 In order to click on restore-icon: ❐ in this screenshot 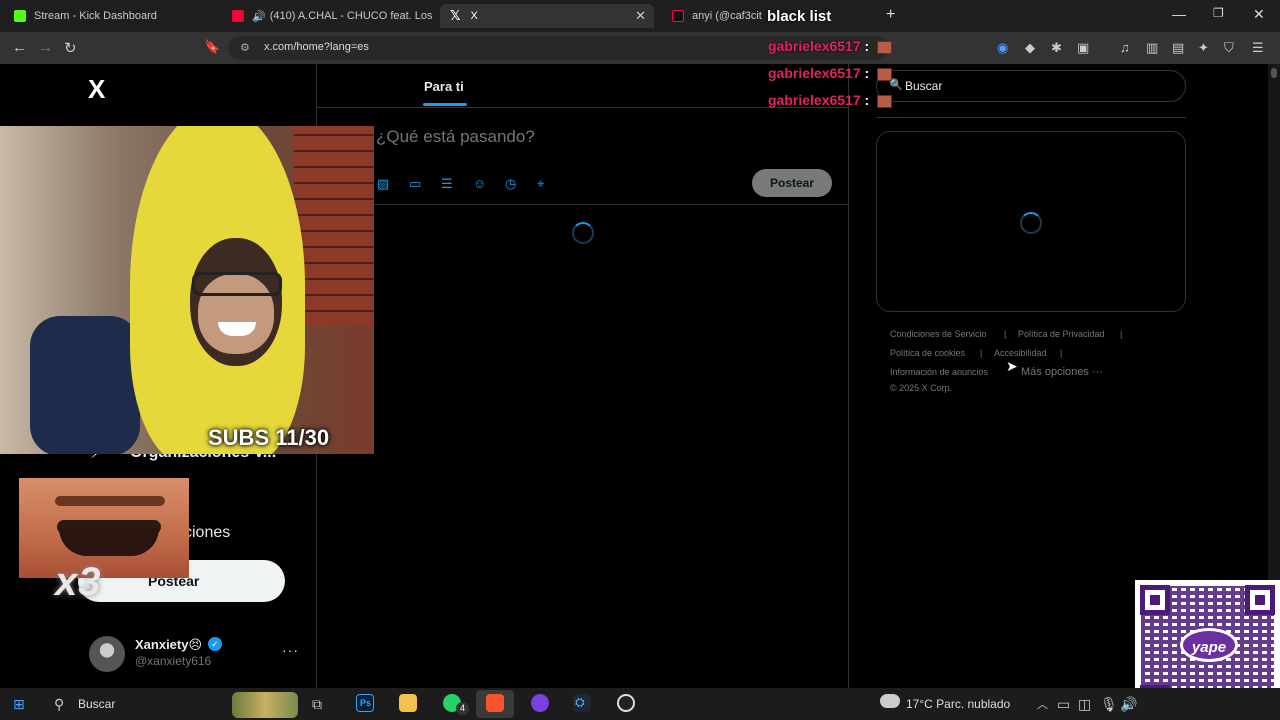, I will do `click(1218, 13)`.